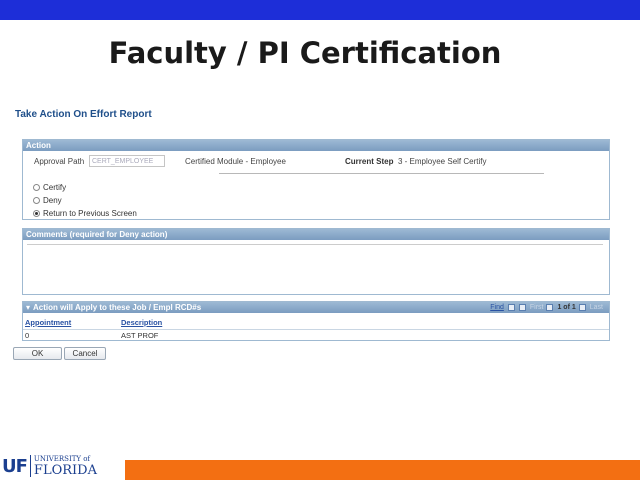  What do you see at coordinates (28, 307) in the screenshot?
I see `jobs-collapse-icon: ▾` at bounding box center [28, 307].